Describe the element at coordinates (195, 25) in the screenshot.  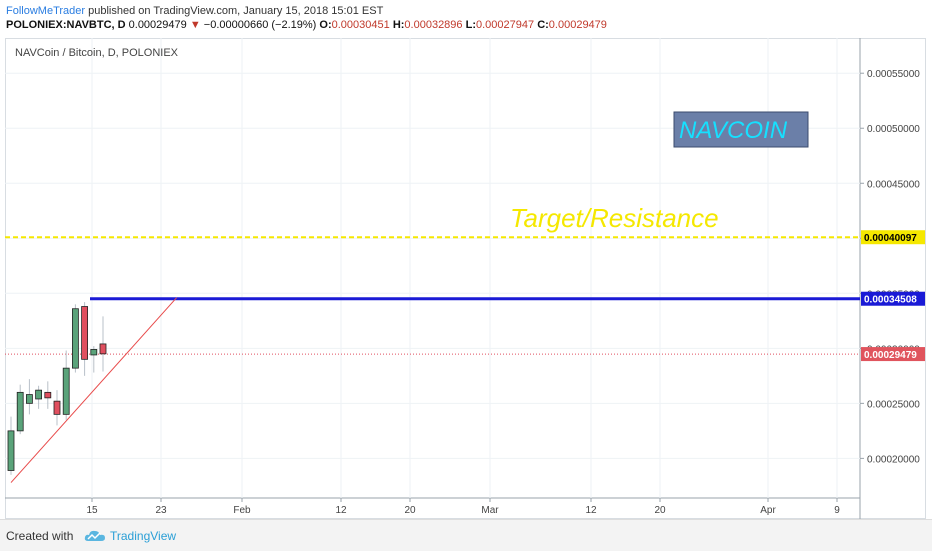
I see `down-arrow-icon: ▼` at that location.